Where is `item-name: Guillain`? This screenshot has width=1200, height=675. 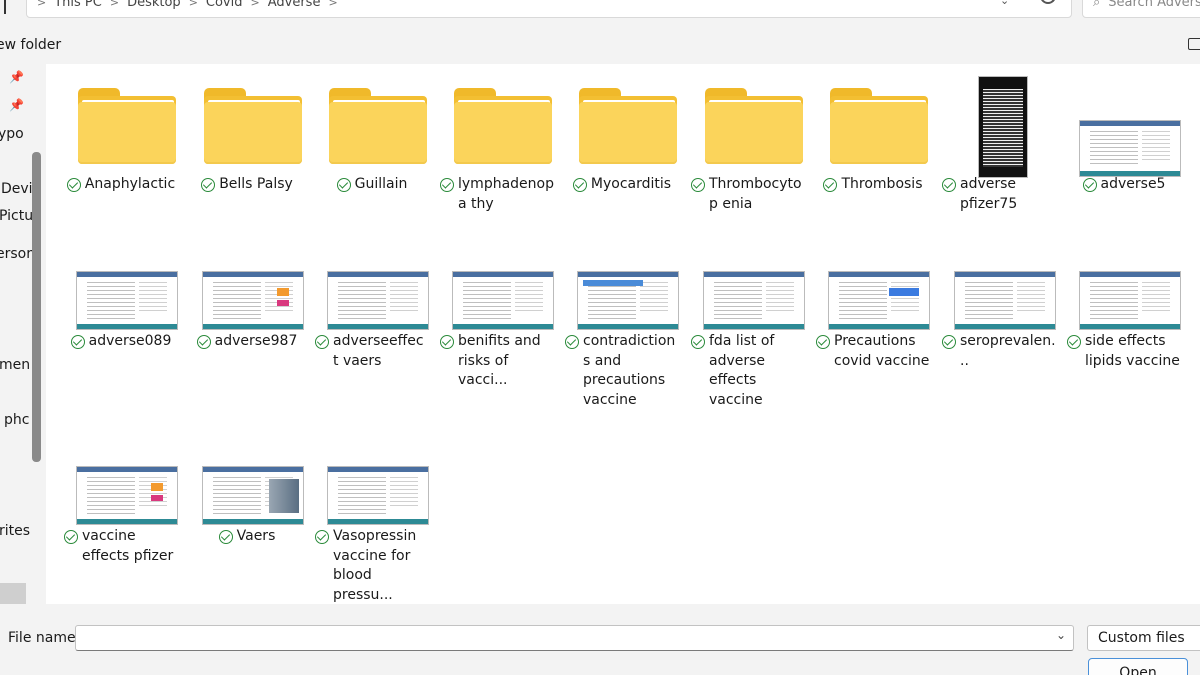 item-name: Guillain is located at coordinates (381, 184).